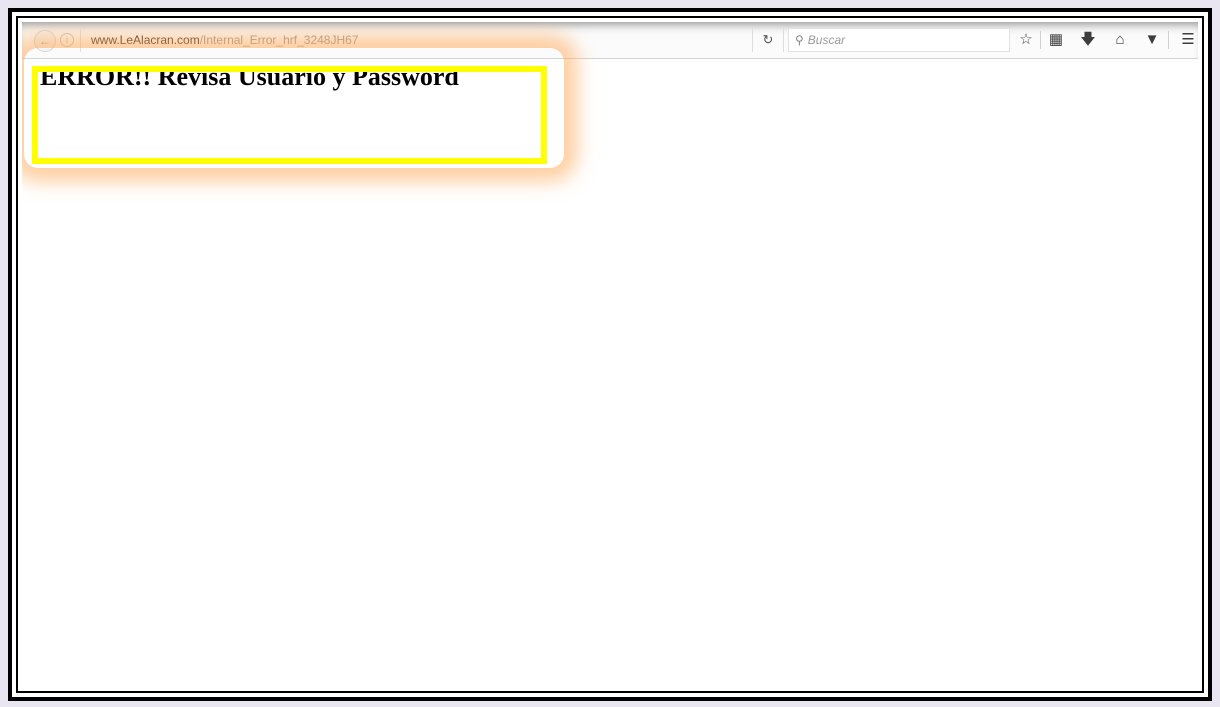 This screenshot has height=707, width=1220. Describe the element at coordinates (826, 40) in the screenshot. I see `search-placeholder: Buscar` at that location.